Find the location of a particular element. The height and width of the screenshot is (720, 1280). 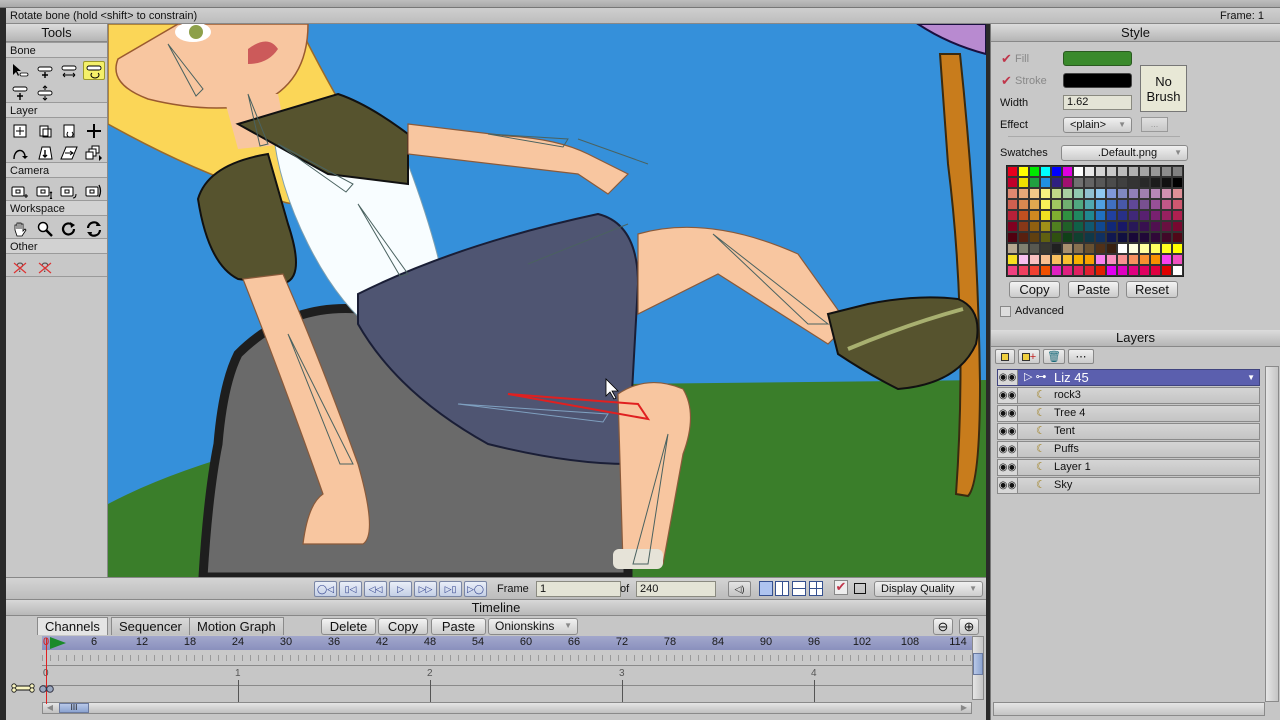

delete-button: Delete is located at coordinates (348, 626).